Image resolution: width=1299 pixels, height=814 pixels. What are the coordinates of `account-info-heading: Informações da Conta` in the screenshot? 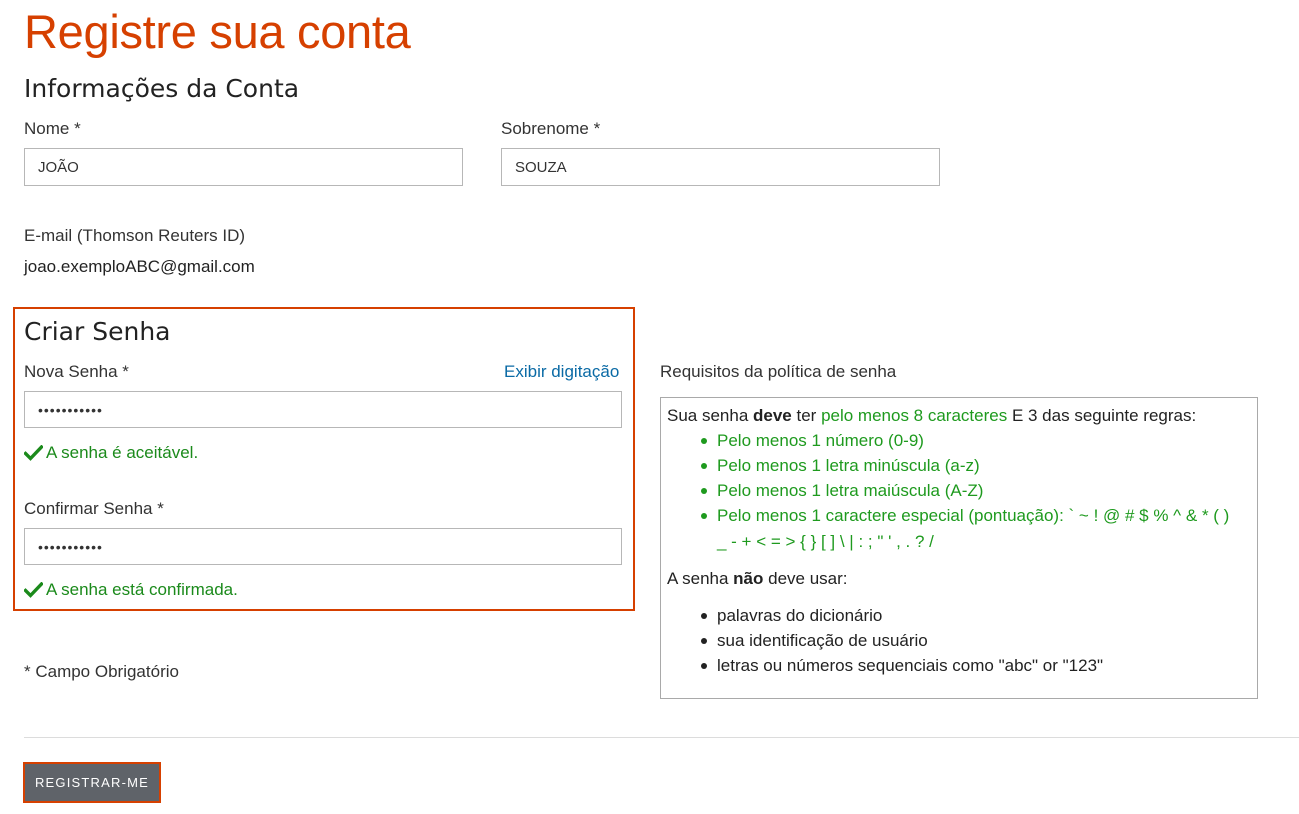 It's located at (162, 88).